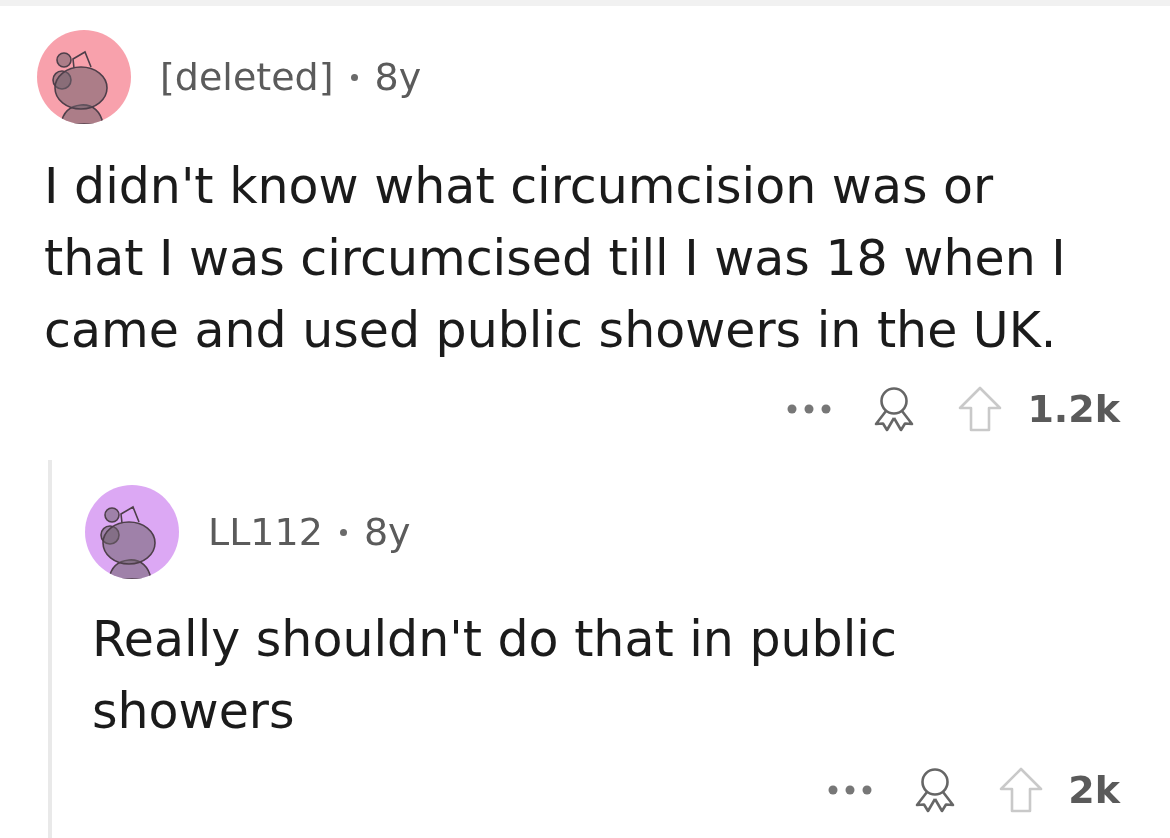  I want to click on username: [deleted], so click(247, 77).